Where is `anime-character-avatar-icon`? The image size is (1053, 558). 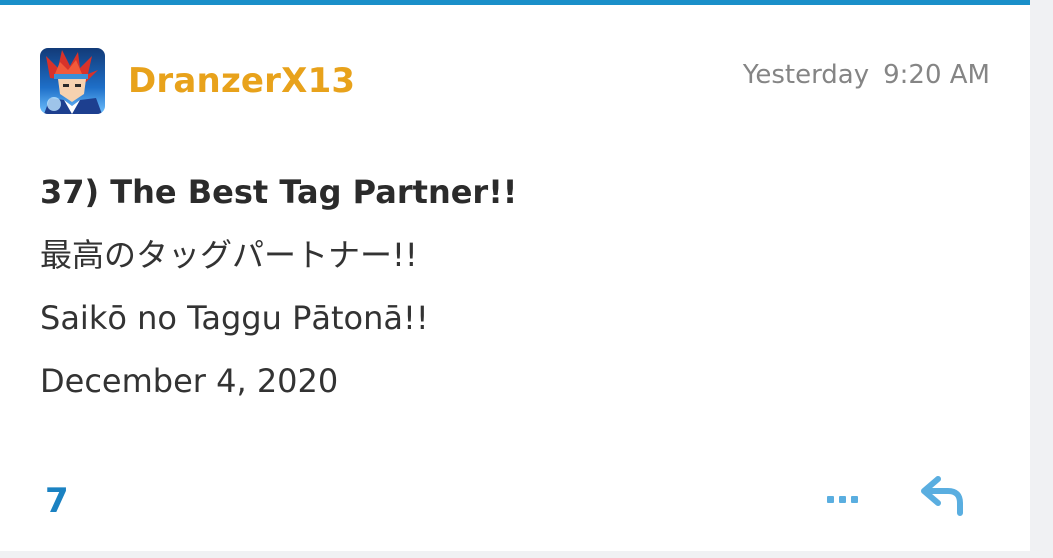
anime-character-avatar-icon is located at coordinates (72, 81).